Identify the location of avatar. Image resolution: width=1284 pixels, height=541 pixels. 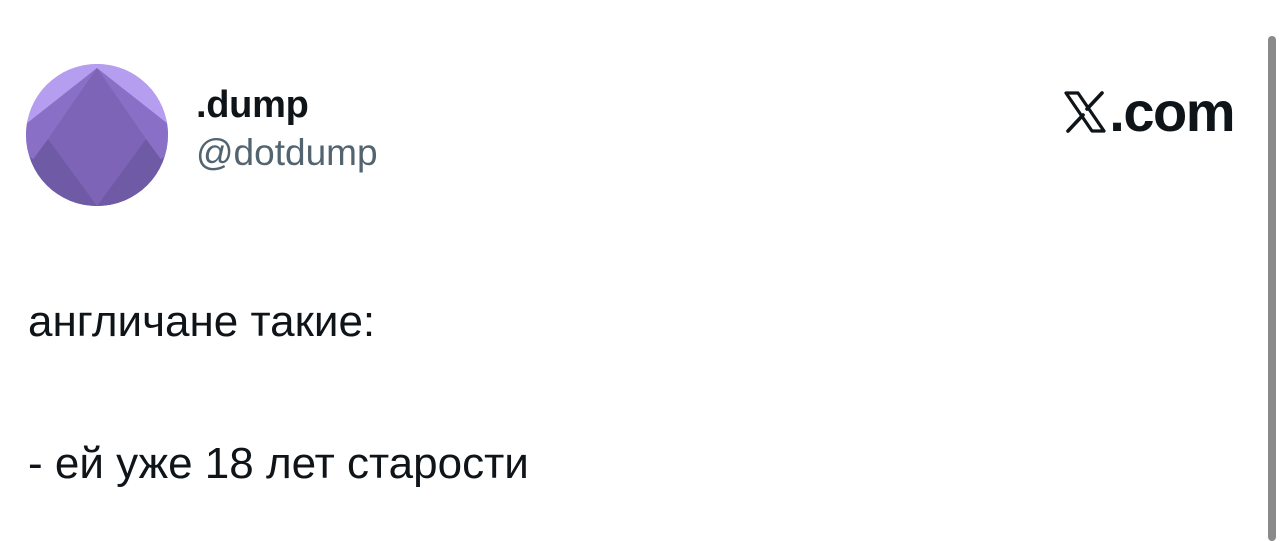
(97, 135).